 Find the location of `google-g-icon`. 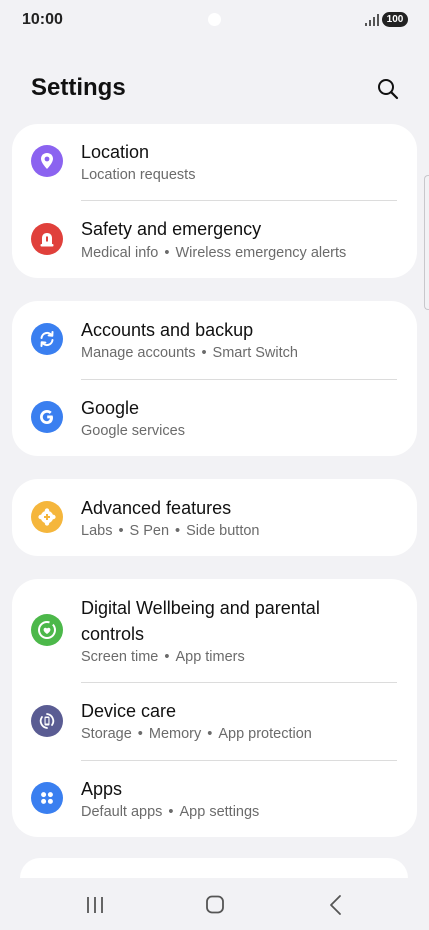

google-g-icon is located at coordinates (47, 417).